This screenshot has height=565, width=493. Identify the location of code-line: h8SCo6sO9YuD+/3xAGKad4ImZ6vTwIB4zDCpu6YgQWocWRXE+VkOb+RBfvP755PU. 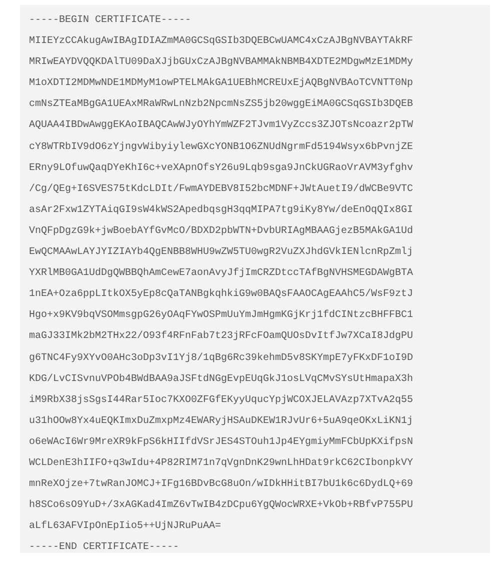
(221, 506).